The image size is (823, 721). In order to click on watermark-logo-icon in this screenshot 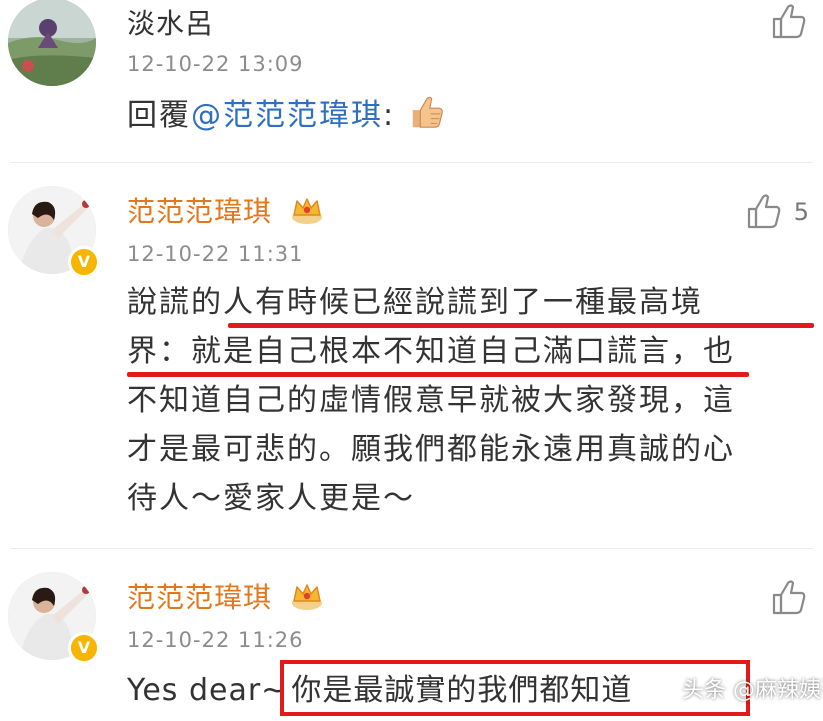, I will do `click(665, 688)`.